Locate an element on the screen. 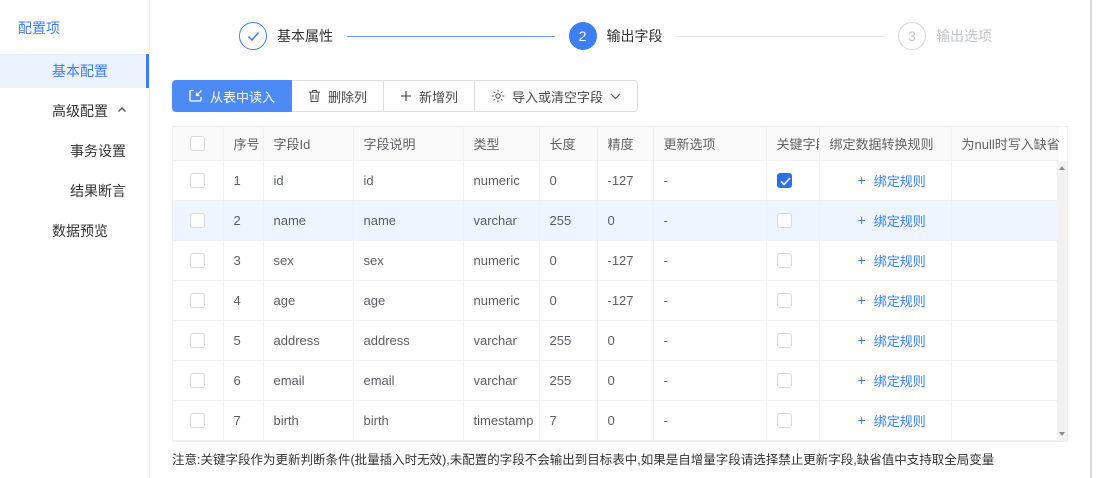 Image resolution: width=1098 pixels, height=478 pixels. delete-column-button: 删除列 is located at coordinates (338, 96).